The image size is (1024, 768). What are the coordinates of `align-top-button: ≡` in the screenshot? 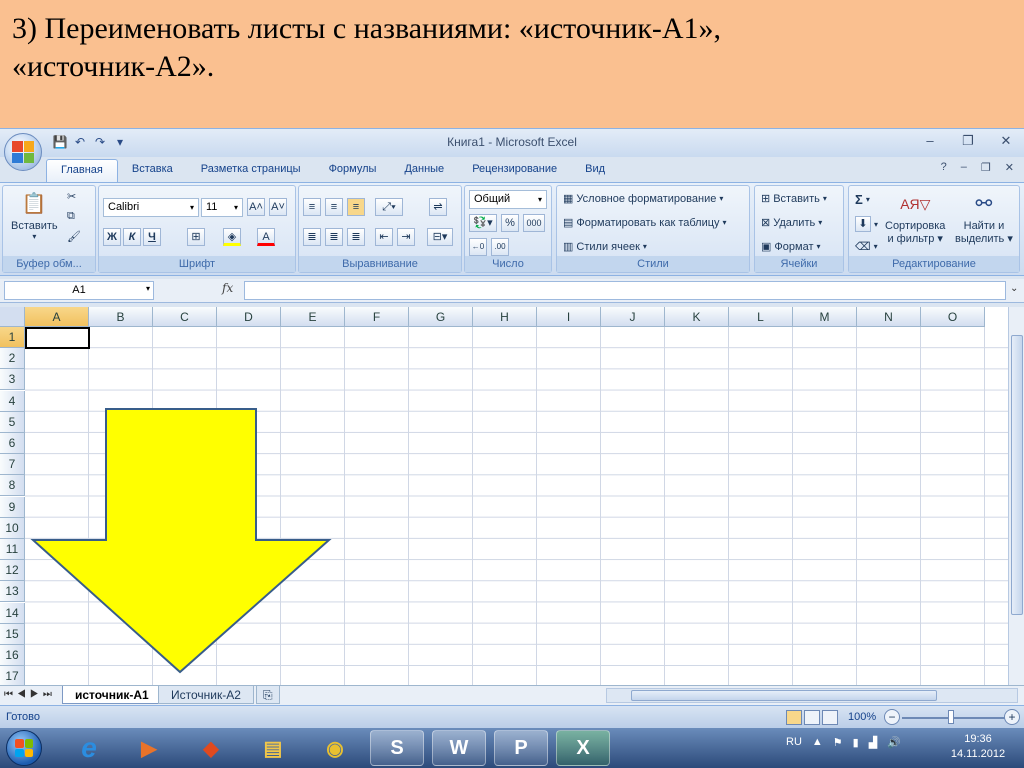 It's located at (312, 207).